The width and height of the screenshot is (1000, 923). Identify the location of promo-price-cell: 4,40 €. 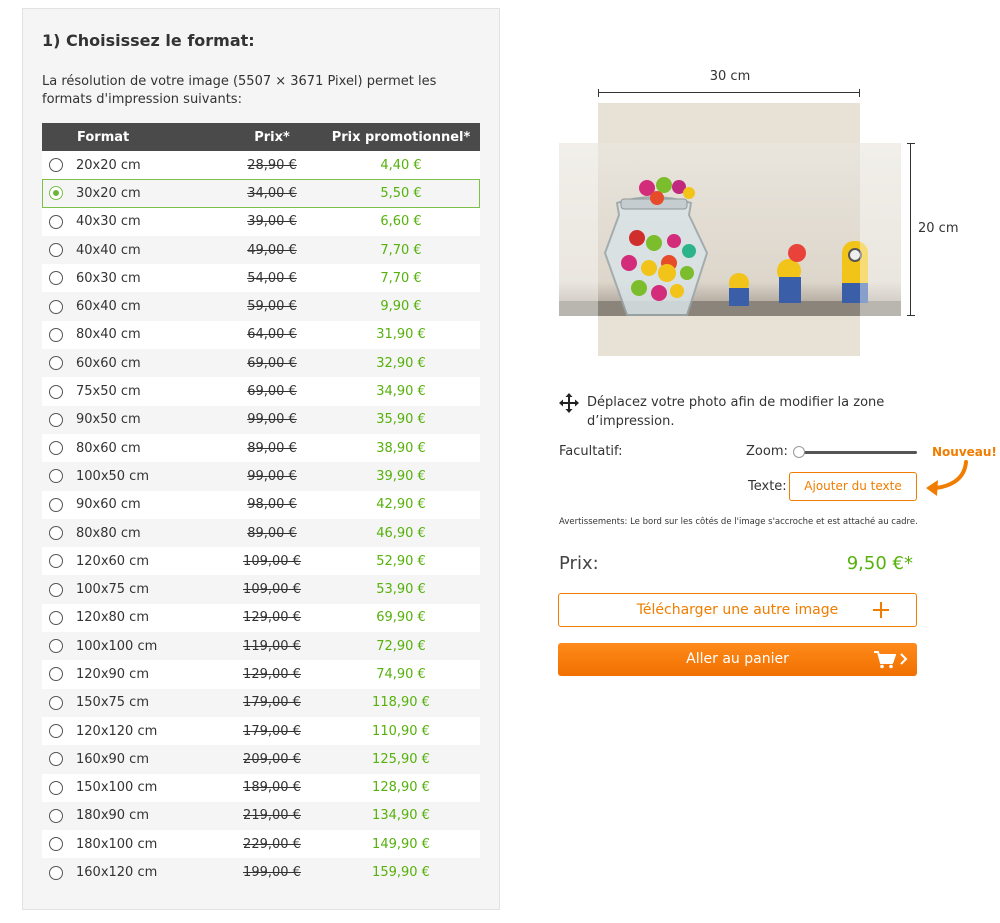
(401, 165).